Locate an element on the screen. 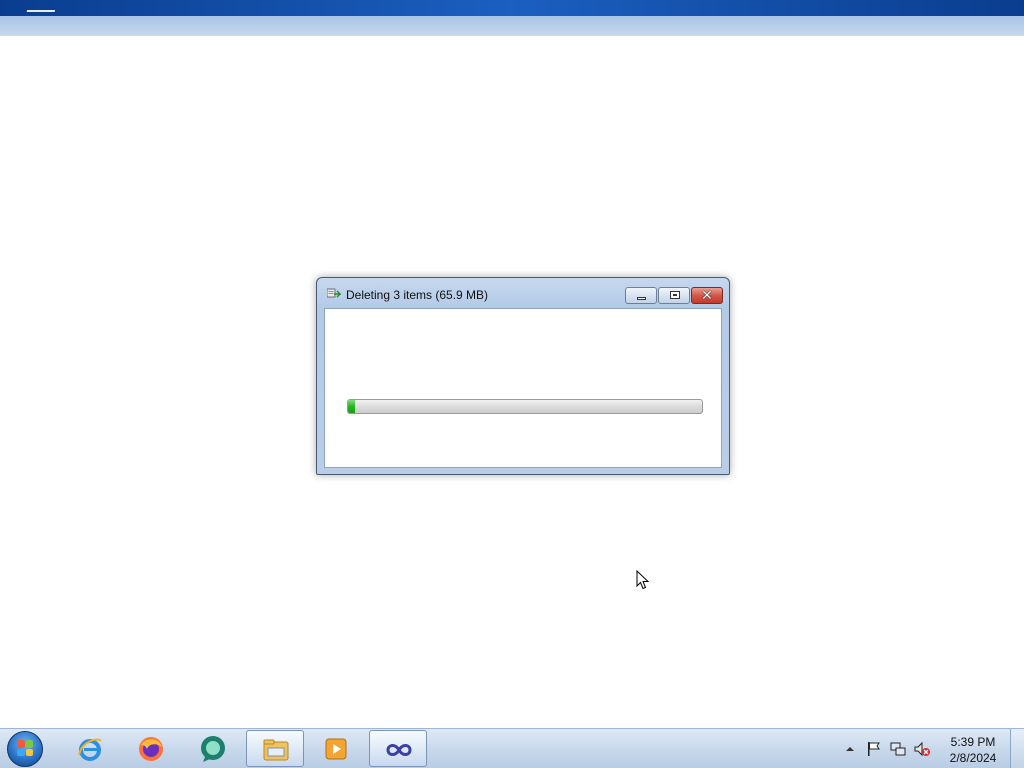 The width and height of the screenshot is (1024, 768). chat-bubble-icon is located at coordinates (213, 749).